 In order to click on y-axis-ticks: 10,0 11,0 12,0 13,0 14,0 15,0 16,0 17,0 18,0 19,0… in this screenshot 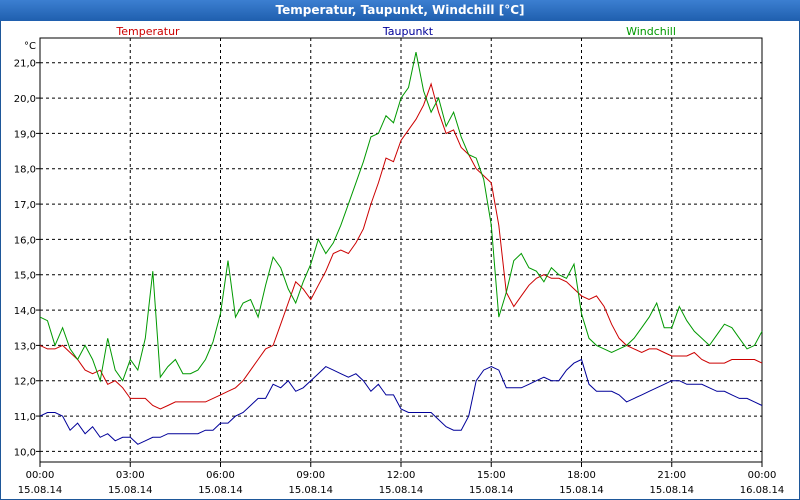, I will do `click(27, 258)`.